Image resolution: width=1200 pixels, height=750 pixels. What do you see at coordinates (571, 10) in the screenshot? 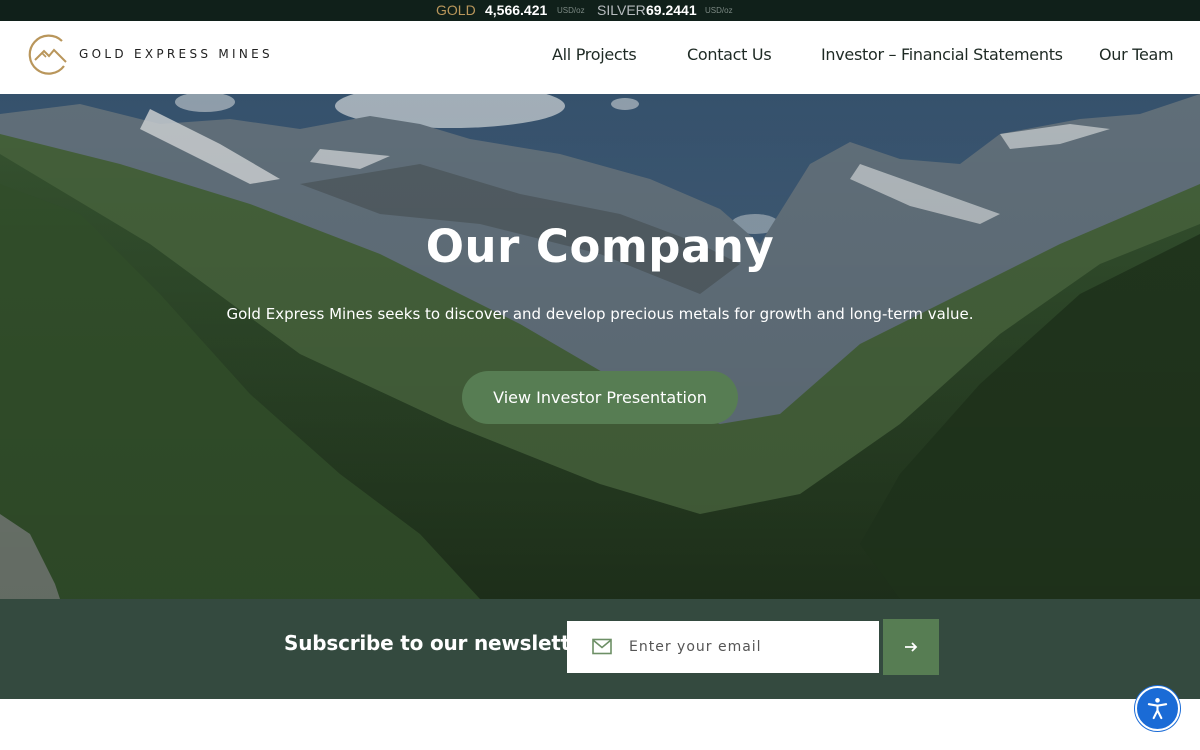
I see `gold-unit: USD/oz` at bounding box center [571, 10].